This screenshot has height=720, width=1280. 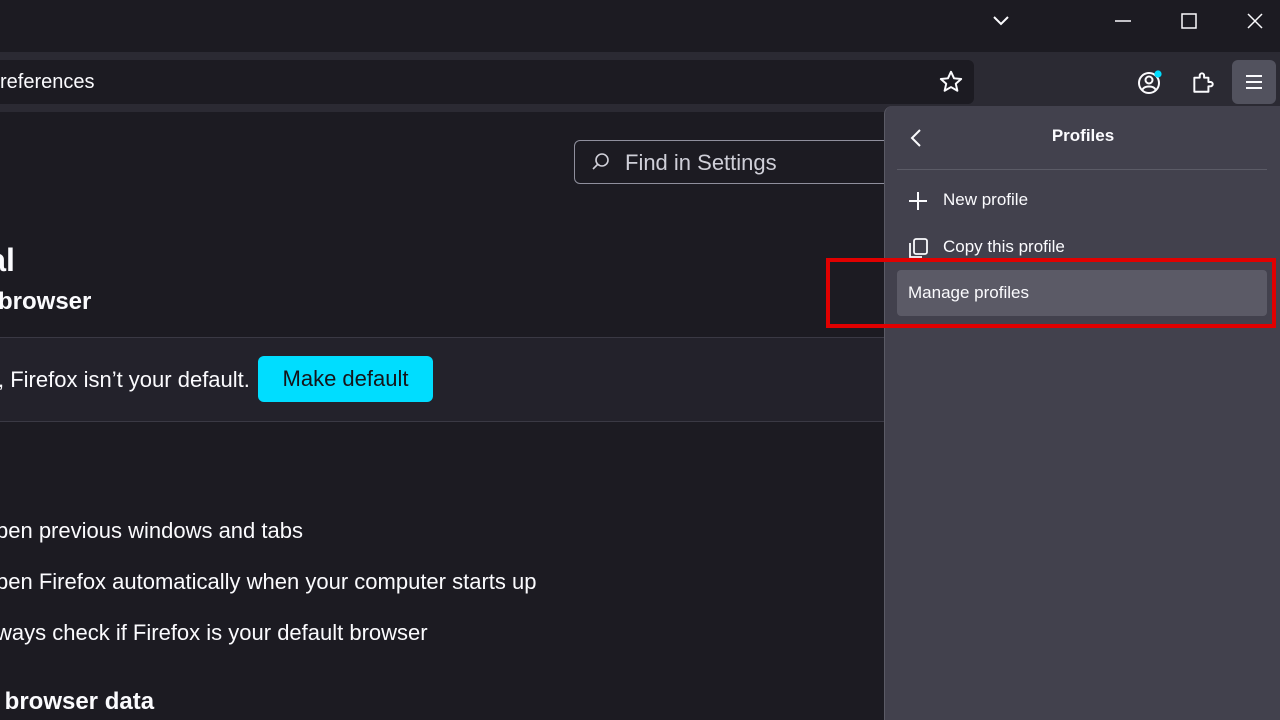 I want to click on url-text: references, so click(x=47, y=82).